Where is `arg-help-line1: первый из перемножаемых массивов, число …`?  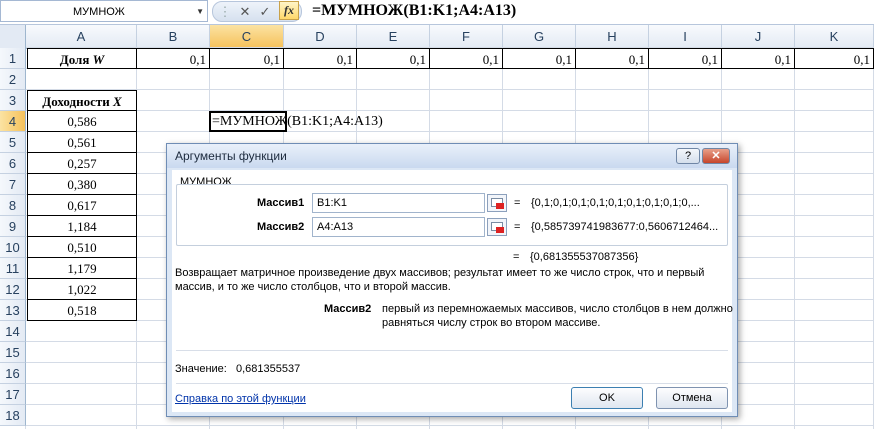 arg-help-line1: первый из перемножаемых массивов, число … is located at coordinates (557, 309).